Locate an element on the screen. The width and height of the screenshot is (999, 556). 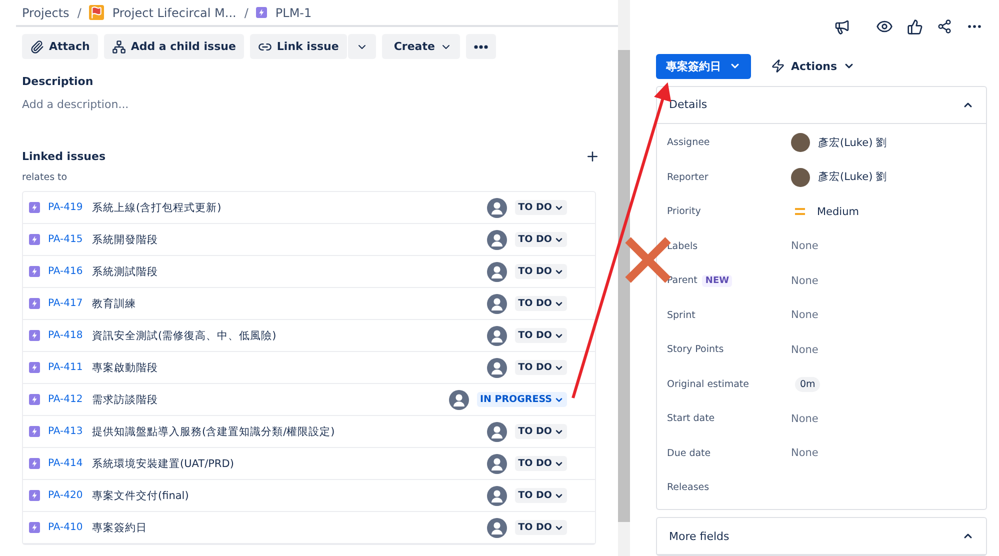
field-label: Original estimate is located at coordinates (708, 384).